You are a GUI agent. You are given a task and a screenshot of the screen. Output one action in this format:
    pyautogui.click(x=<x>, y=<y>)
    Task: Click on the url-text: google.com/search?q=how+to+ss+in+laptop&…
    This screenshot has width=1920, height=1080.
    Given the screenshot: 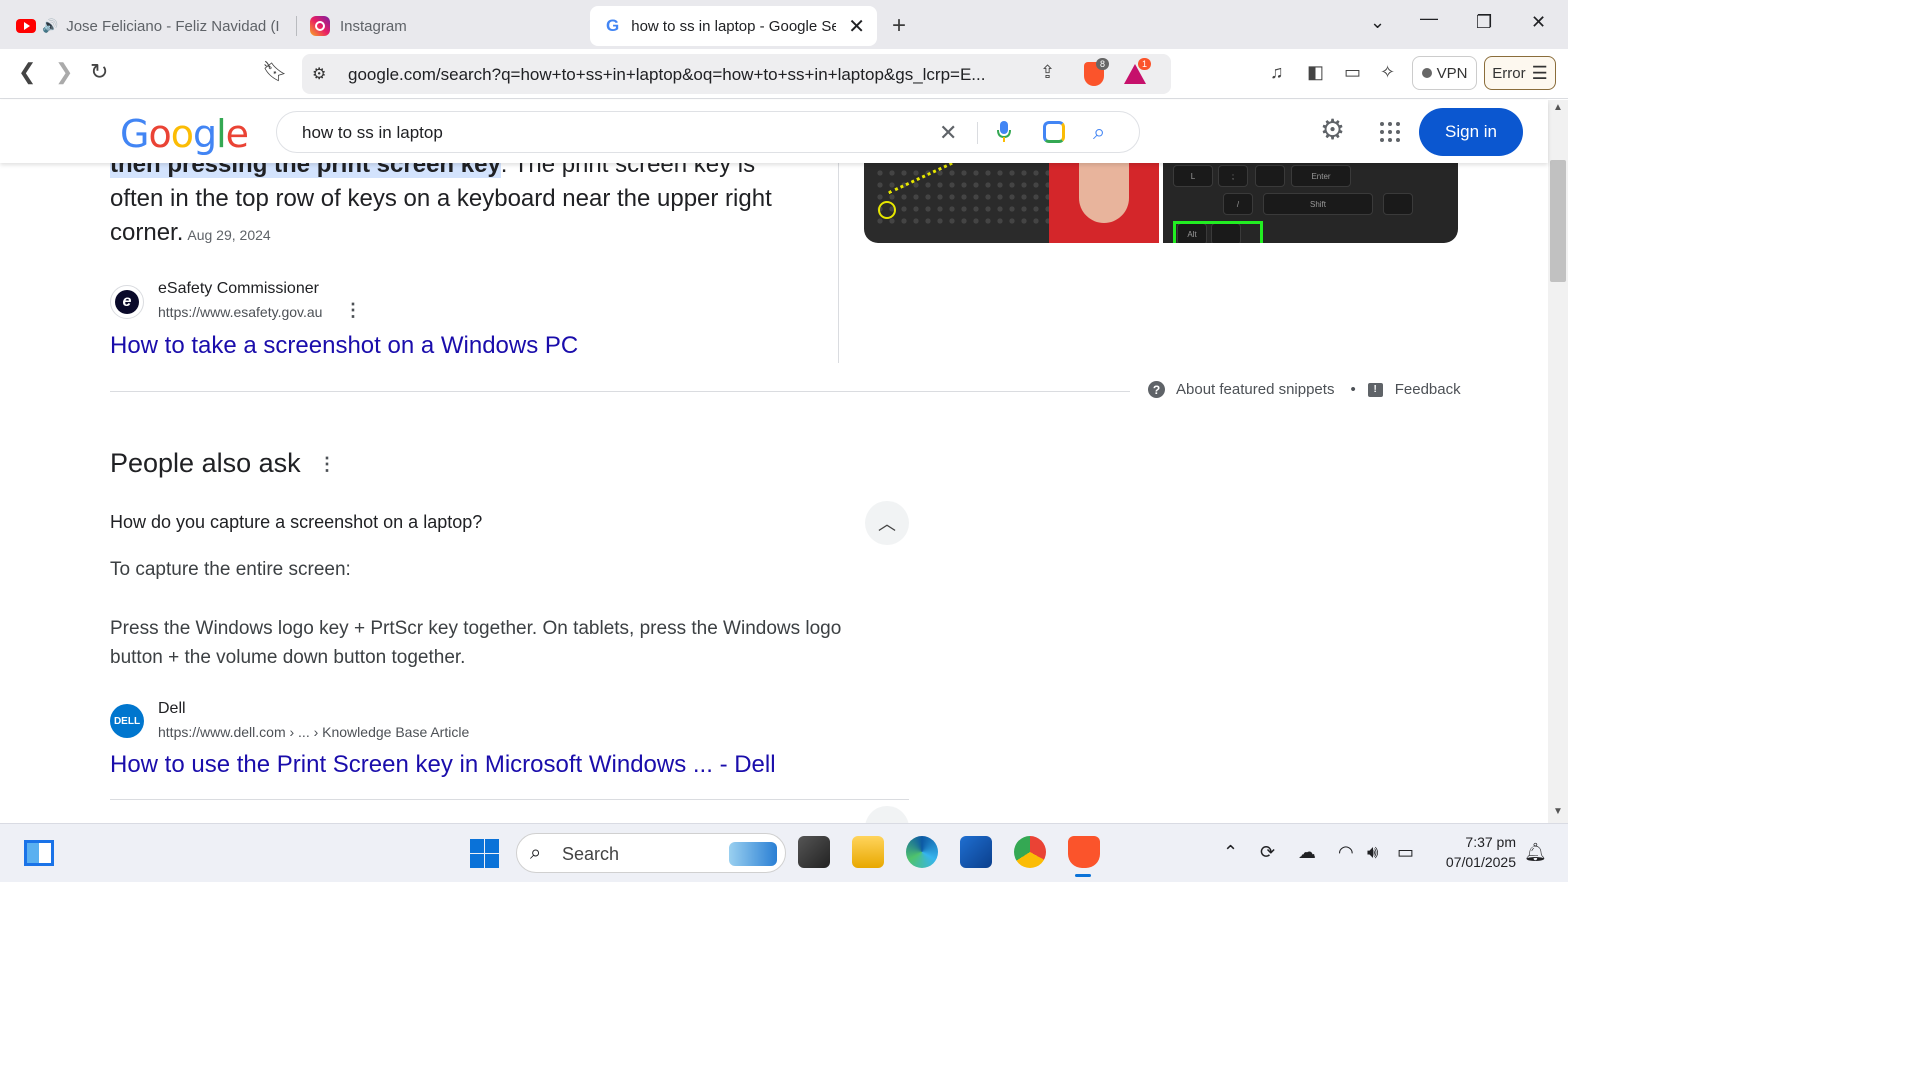 What is the action you would take?
    pyautogui.click(x=688, y=75)
    